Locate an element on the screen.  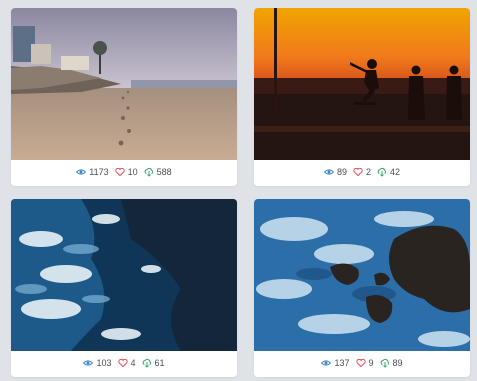
photo-stats: 89 2 42 is located at coordinates (362, 172).